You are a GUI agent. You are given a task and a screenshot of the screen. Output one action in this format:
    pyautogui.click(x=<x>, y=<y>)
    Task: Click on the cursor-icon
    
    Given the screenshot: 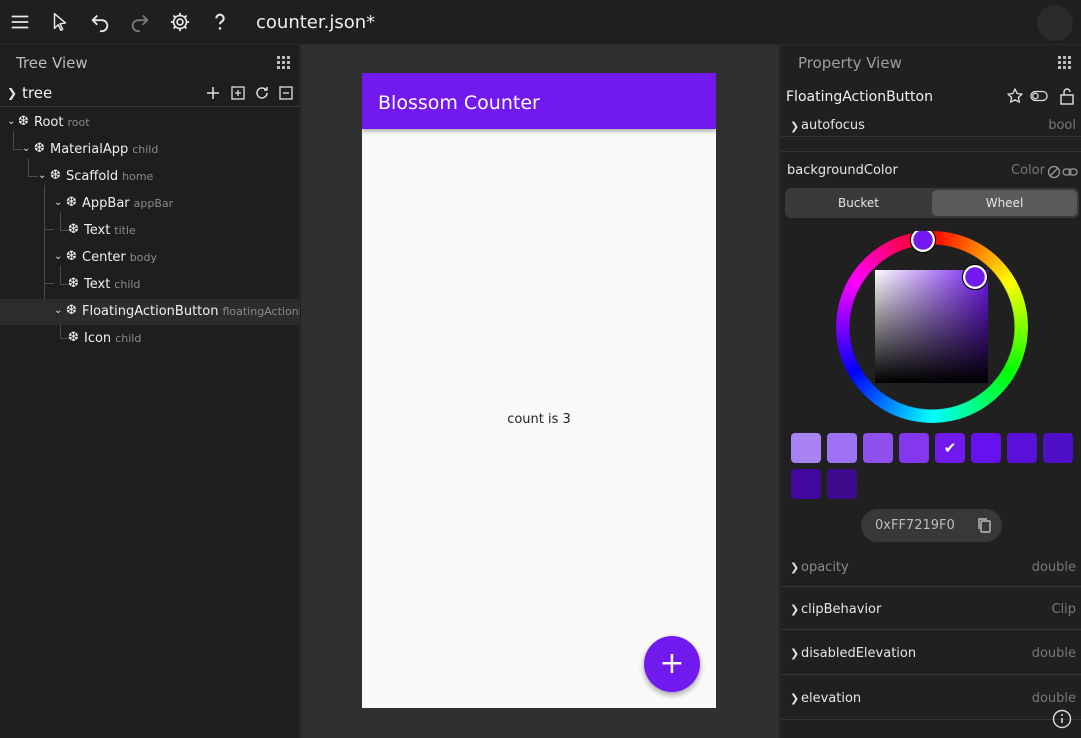 What is the action you would take?
    pyautogui.click(x=60, y=22)
    